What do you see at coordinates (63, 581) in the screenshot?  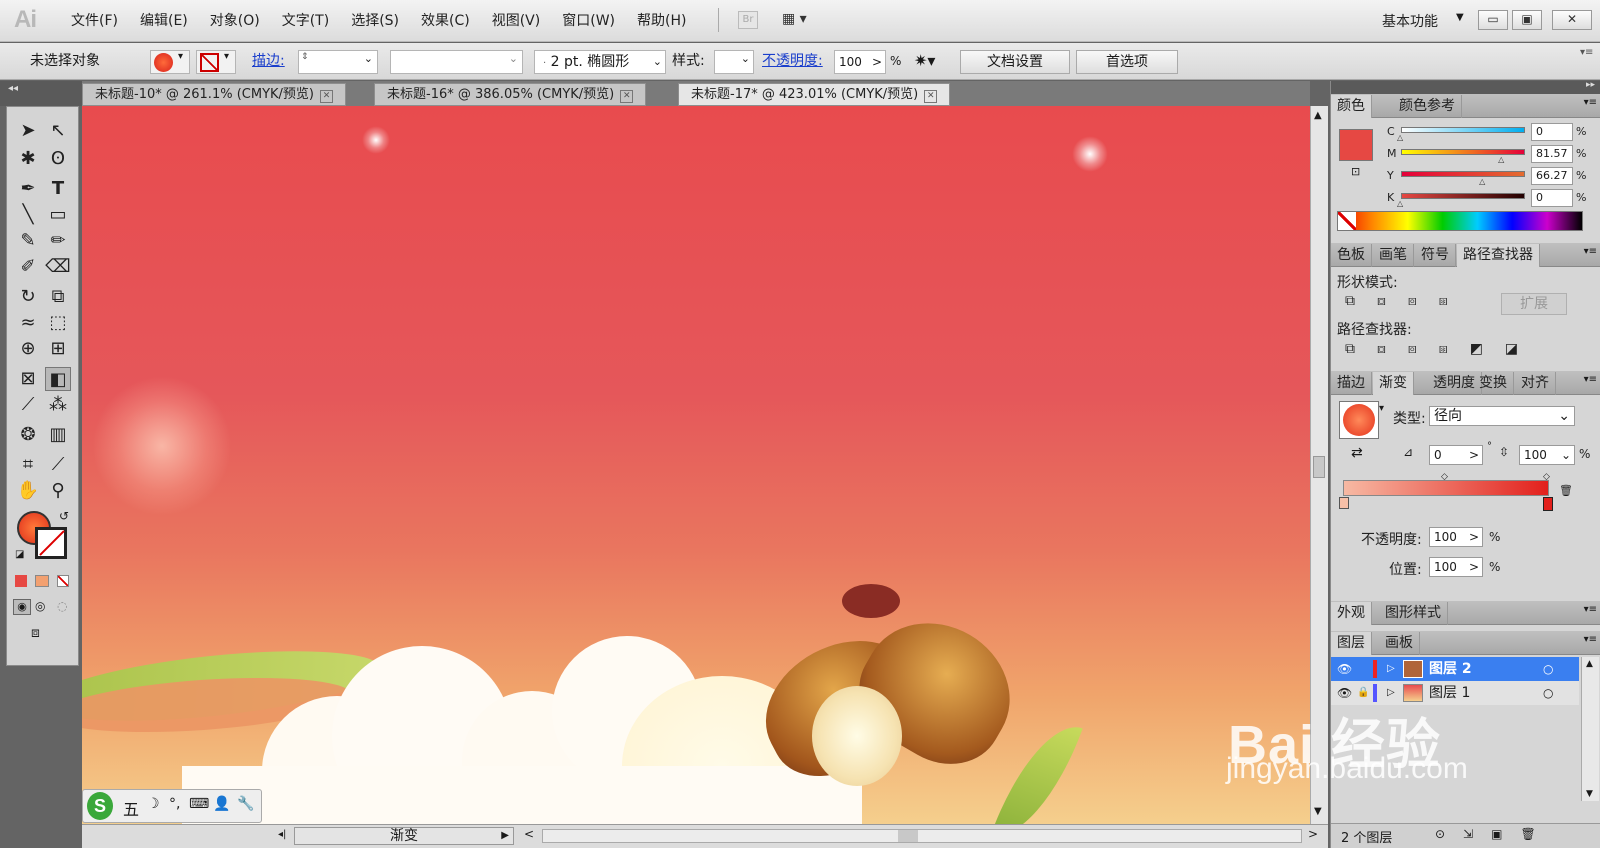 I see `none-mode-icon` at bounding box center [63, 581].